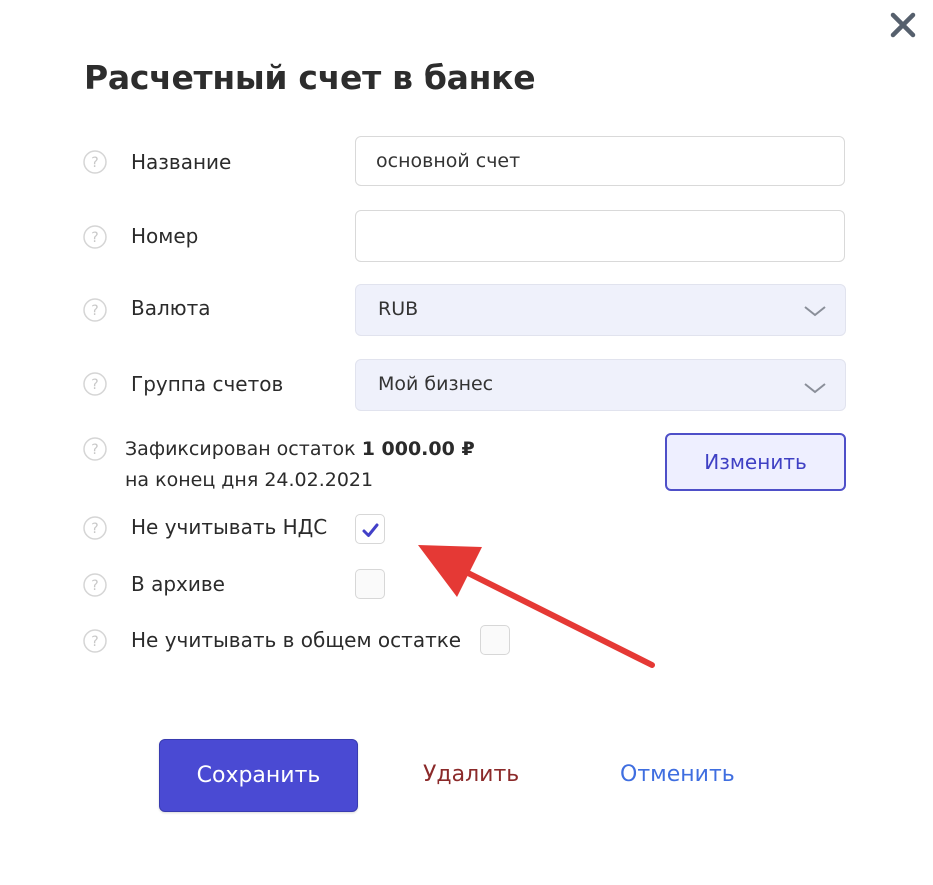  Describe the element at coordinates (249, 480) in the screenshot. I see `balance-date: на конец дня 24.02.2021` at that location.